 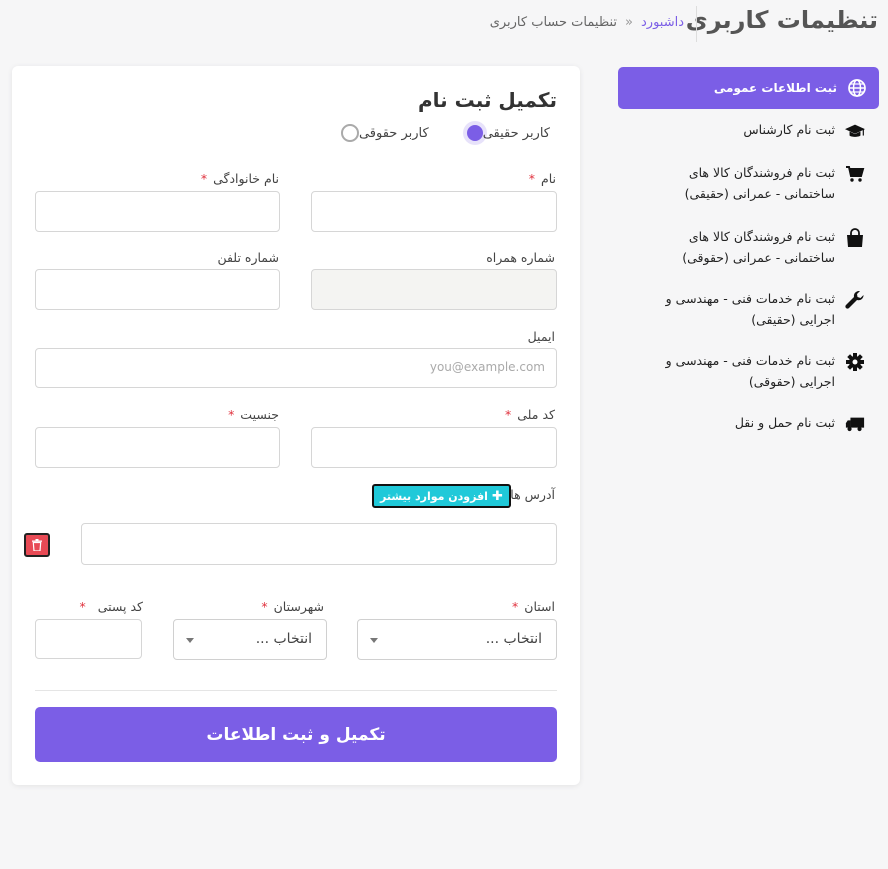 What do you see at coordinates (781, 20) in the screenshot?
I see `page-title: تنظیمات کاربری` at bounding box center [781, 20].